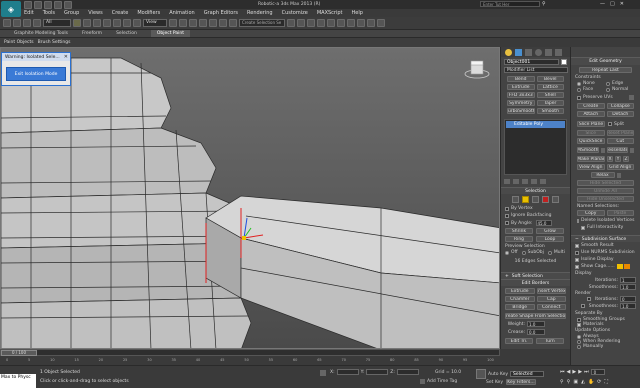 The width and height of the screenshot is (640, 388). I want to click on delete-isolated-checkbox, so click(578, 220).